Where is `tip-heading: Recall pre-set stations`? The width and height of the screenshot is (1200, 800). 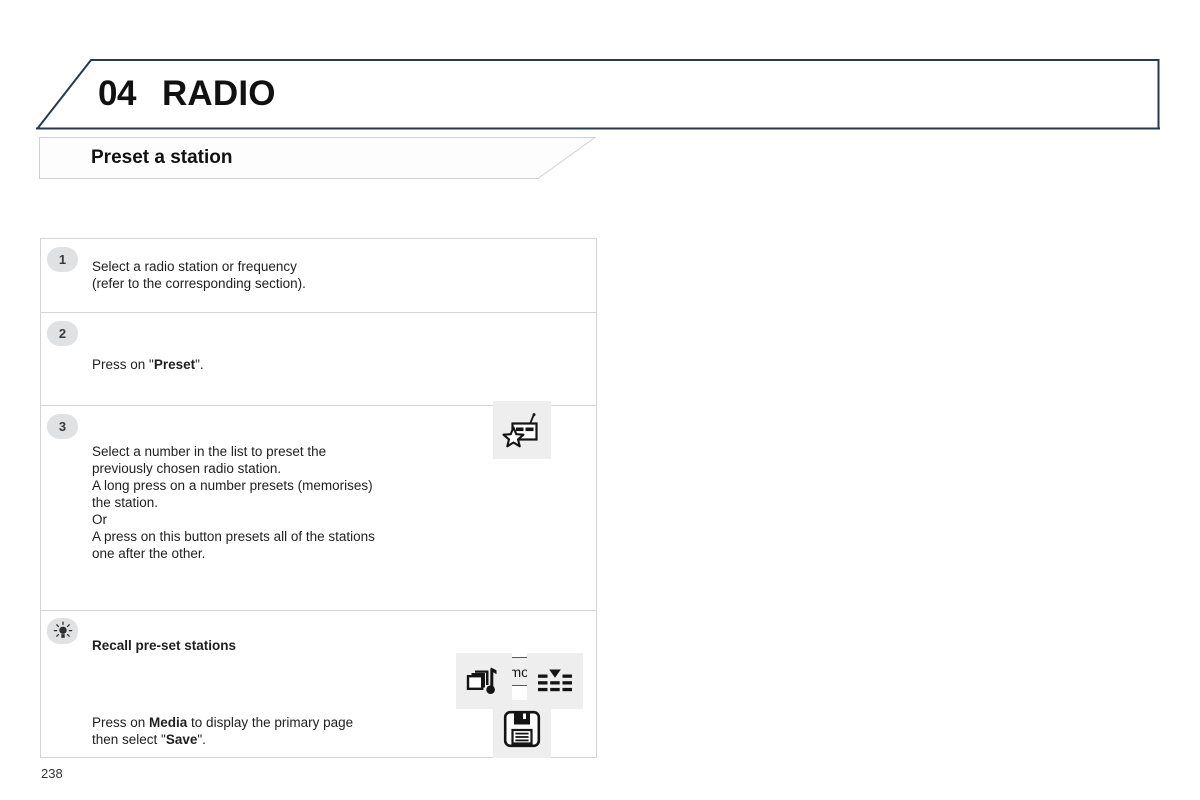
tip-heading: Recall pre-set stations is located at coordinates (164, 645).